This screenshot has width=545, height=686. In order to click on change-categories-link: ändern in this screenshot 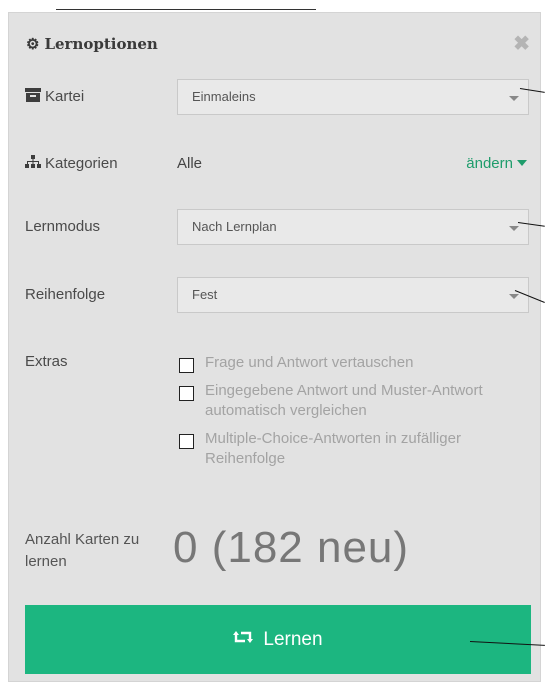, I will do `click(496, 163)`.